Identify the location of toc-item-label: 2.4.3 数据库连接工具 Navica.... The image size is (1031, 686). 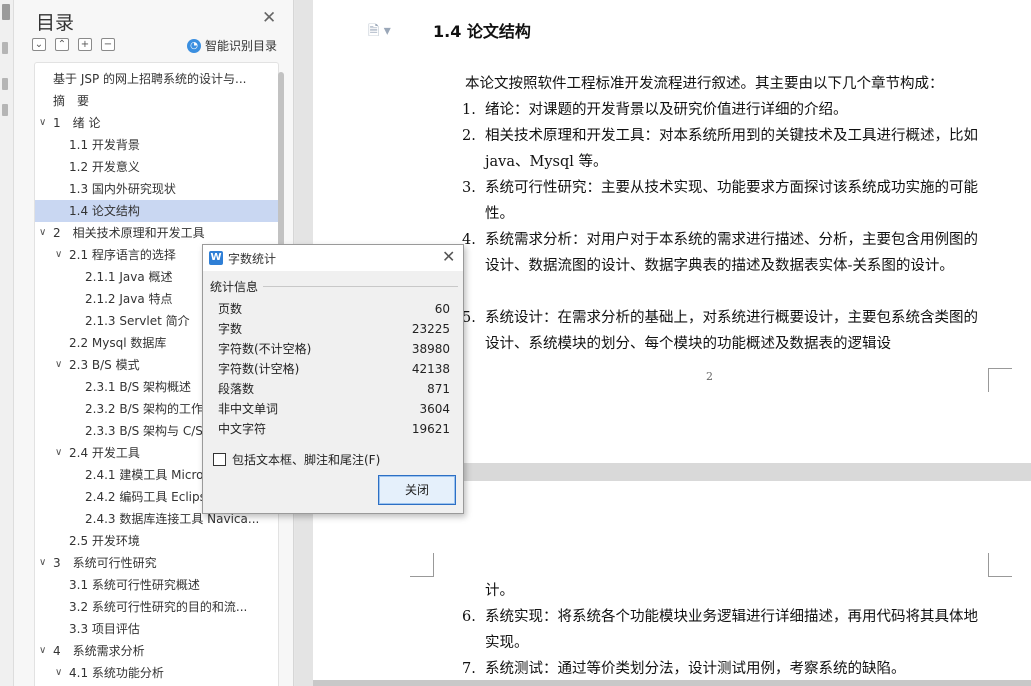
(172, 519).